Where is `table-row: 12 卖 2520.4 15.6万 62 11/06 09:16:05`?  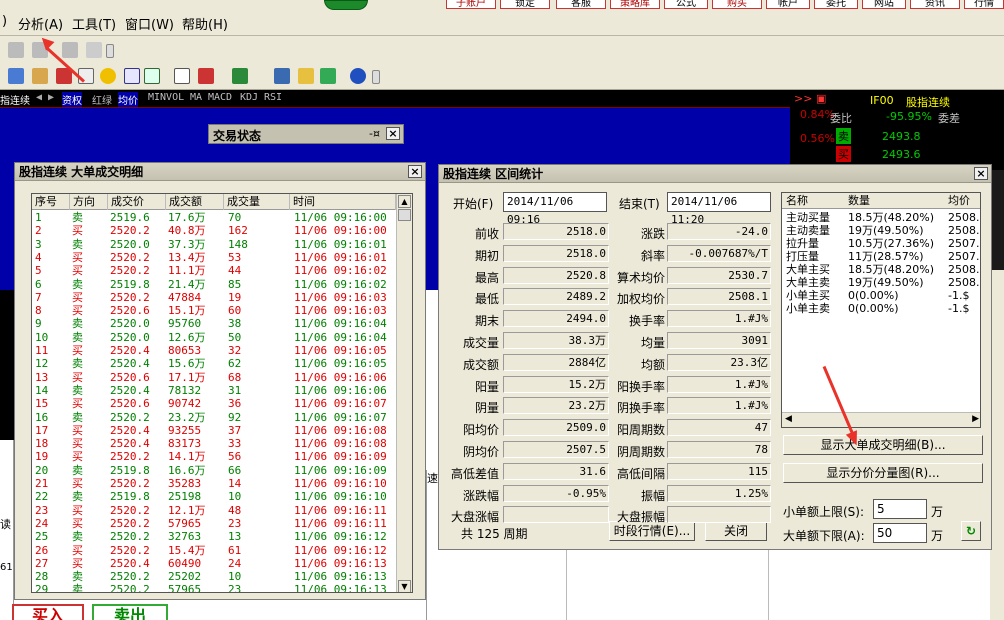
table-row: 12 卖 2520.4 15.6万 62 11/06 09:16:05 is located at coordinates (222, 363).